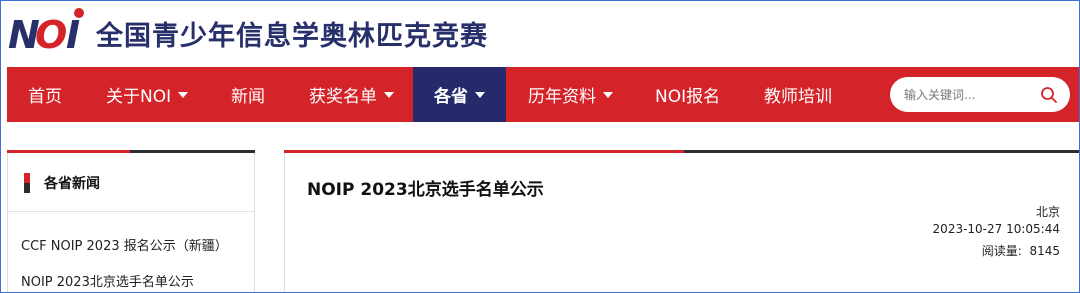  Describe the element at coordinates (1001, 251) in the screenshot. I see `views-label: 阅读量:` at that location.